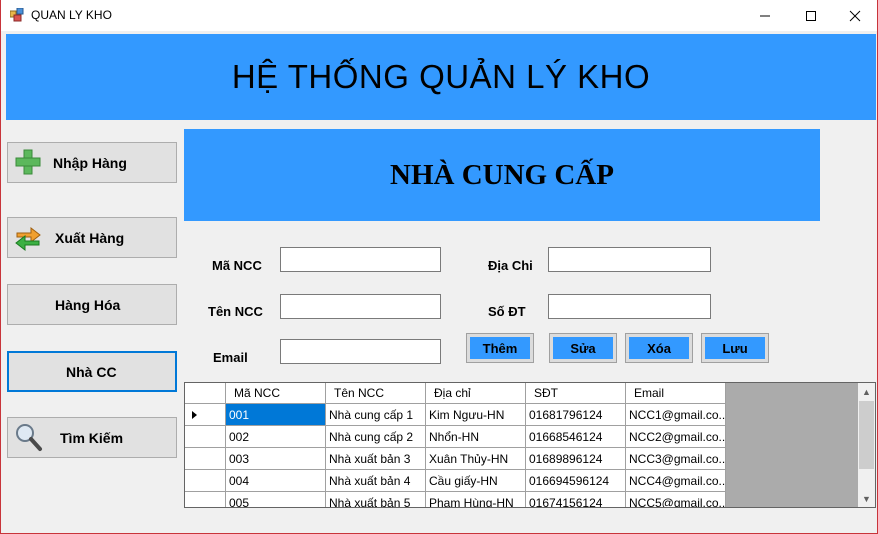  Describe the element at coordinates (376, 393) in the screenshot. I see `column-header: Tên NCC` at that location.